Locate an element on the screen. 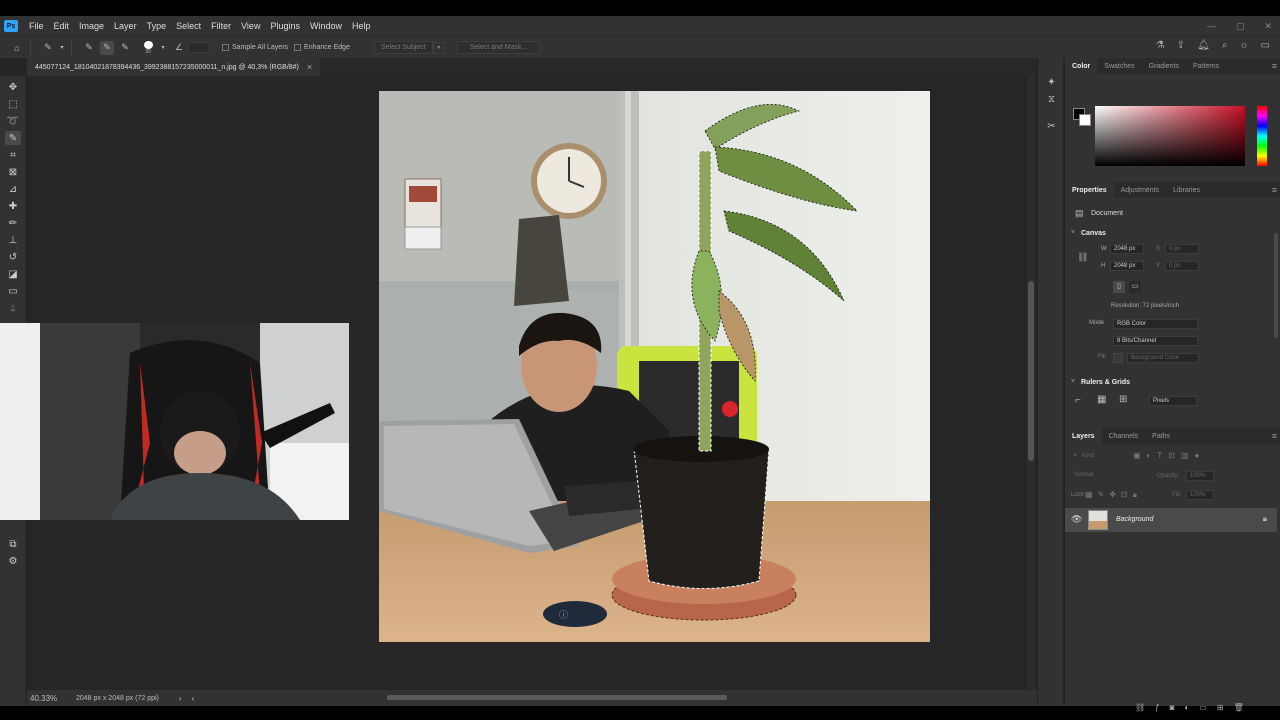 Image resolution: width=1280 pixels, height=720 pixels. scrollbar-thumb is located at coordinates (1031, 371).